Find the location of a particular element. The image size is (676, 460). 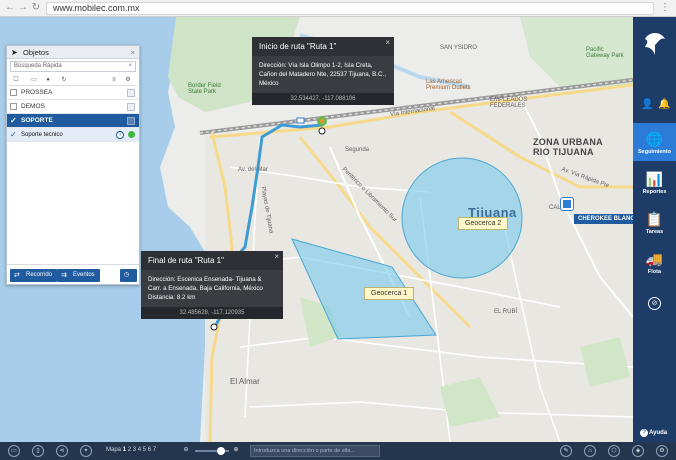

forward-arrow-icon: → is located at coordinates (23, 8).